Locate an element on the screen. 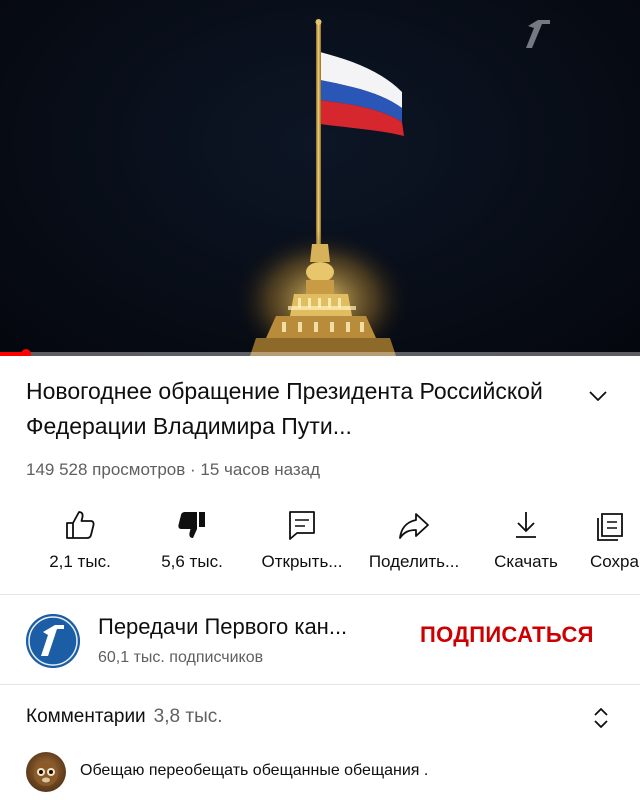  dislike-button: 5,6 тыс. is located at coordinates (192, 540).